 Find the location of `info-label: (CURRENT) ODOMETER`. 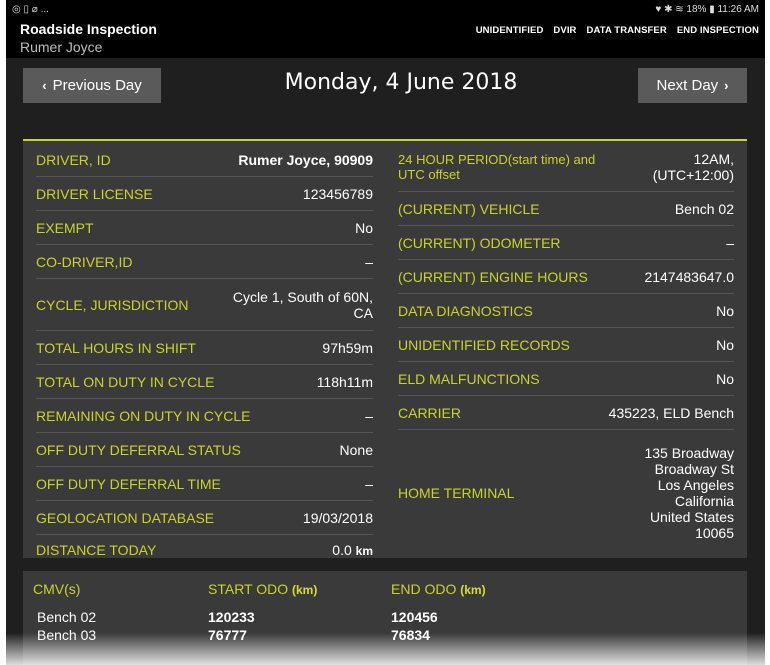

info-label: (CURRENT) ODOMETER is located at coordinates (479, 242).